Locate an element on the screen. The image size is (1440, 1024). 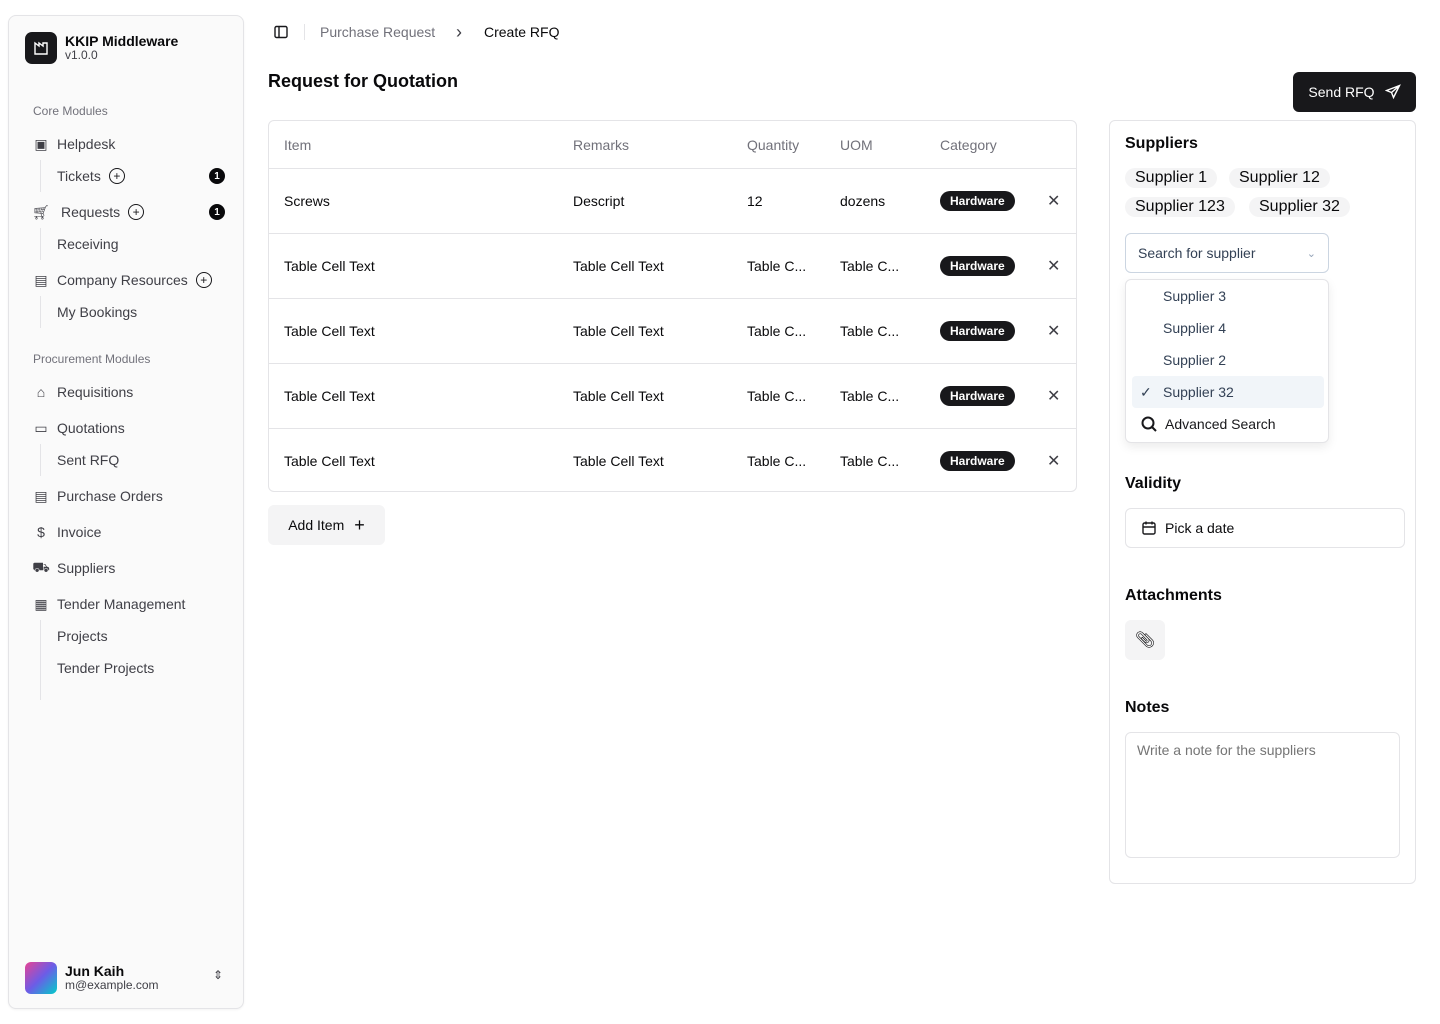
sidebar-item-company-resources: ▤ Company Resources + is located at coordinates (122, 280).